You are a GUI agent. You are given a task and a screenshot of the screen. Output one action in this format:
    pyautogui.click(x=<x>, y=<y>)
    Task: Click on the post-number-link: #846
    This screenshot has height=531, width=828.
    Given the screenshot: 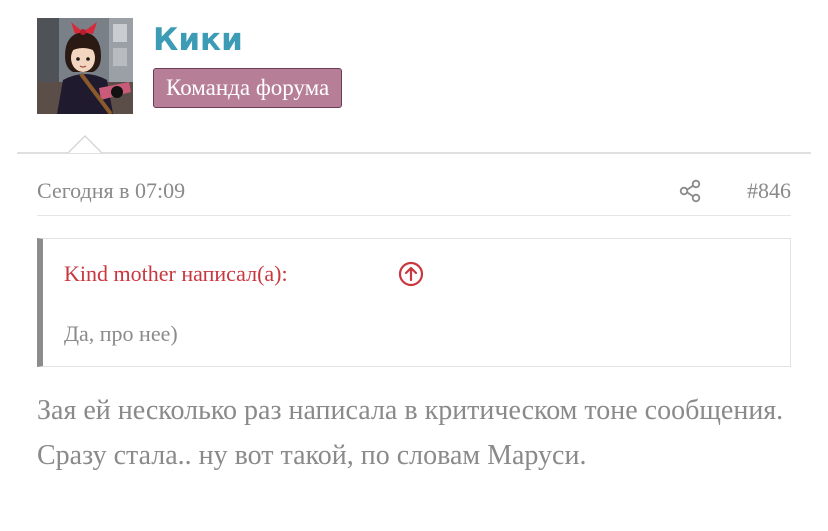 What is the action you would take?
    pyautogui.click(x=769, y=191)
    